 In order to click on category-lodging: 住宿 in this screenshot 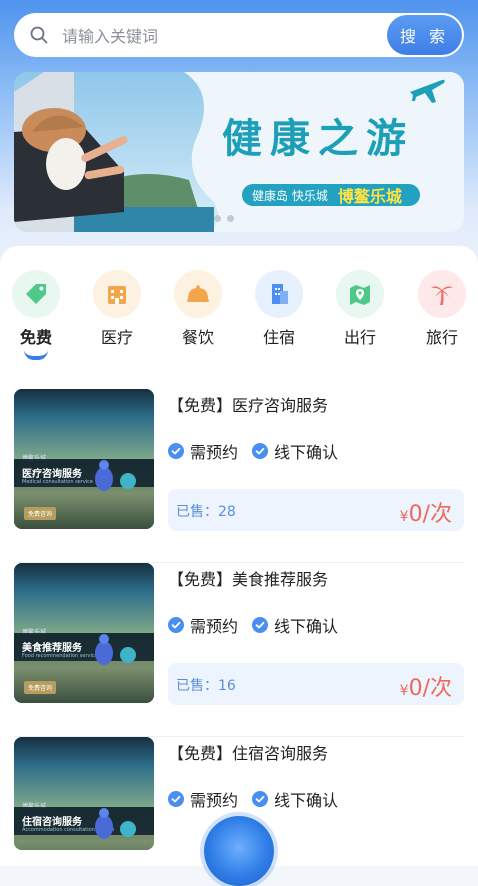, I will do `click(279, 310)`.